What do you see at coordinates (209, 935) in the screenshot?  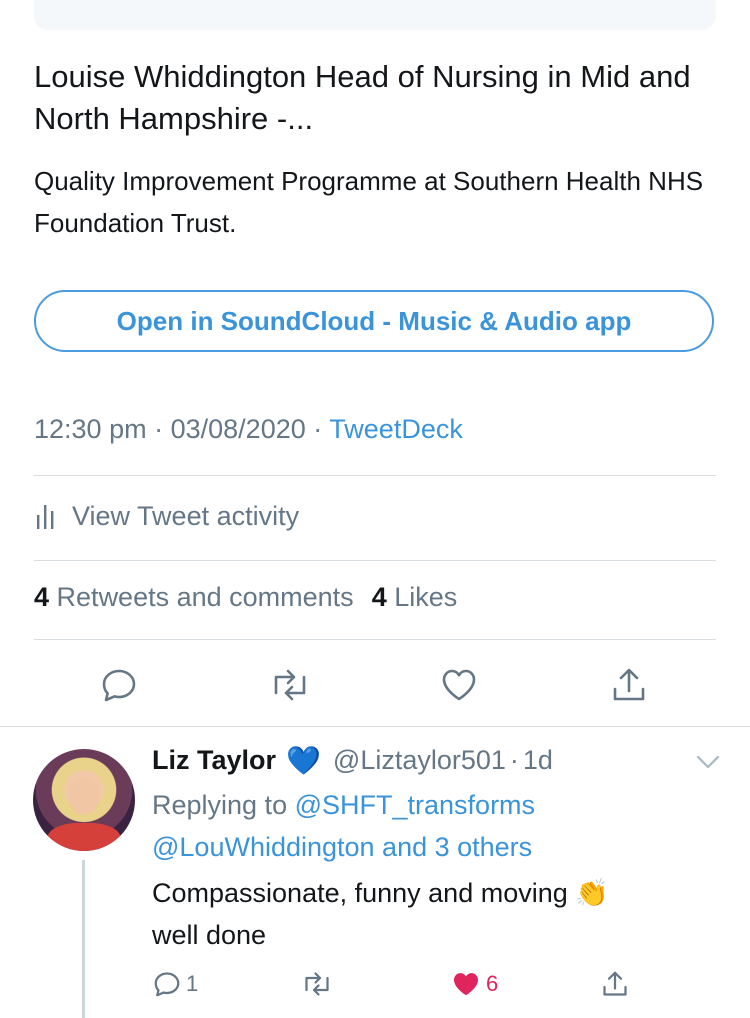 I see `reply-text-line: well done` at bounding box center [209, 935].